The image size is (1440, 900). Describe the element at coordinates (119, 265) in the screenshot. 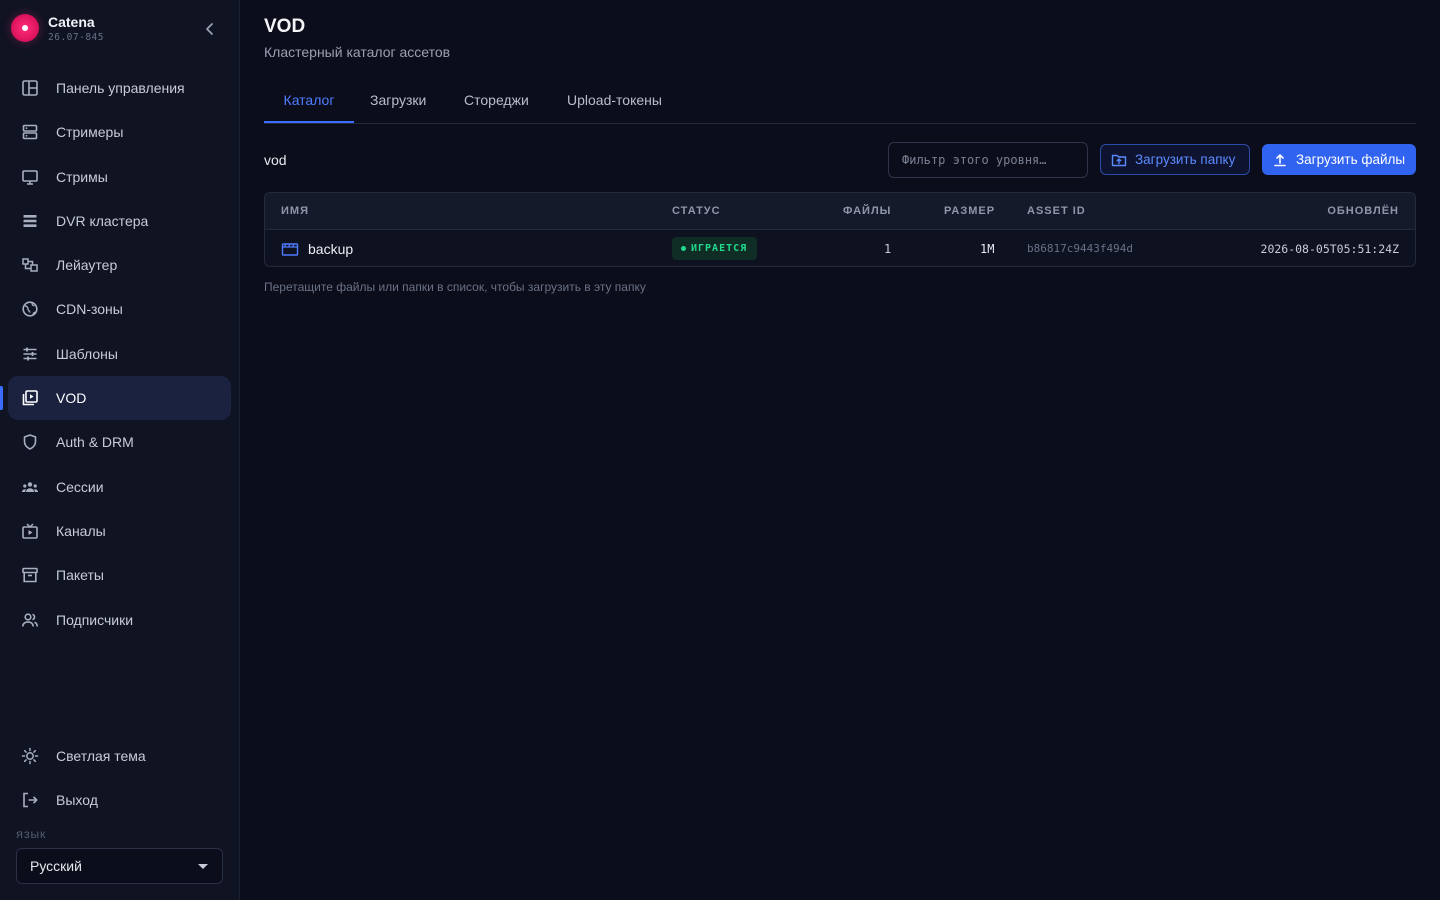

I see `sidebar-item-layouter: Лейаутер` at that location.